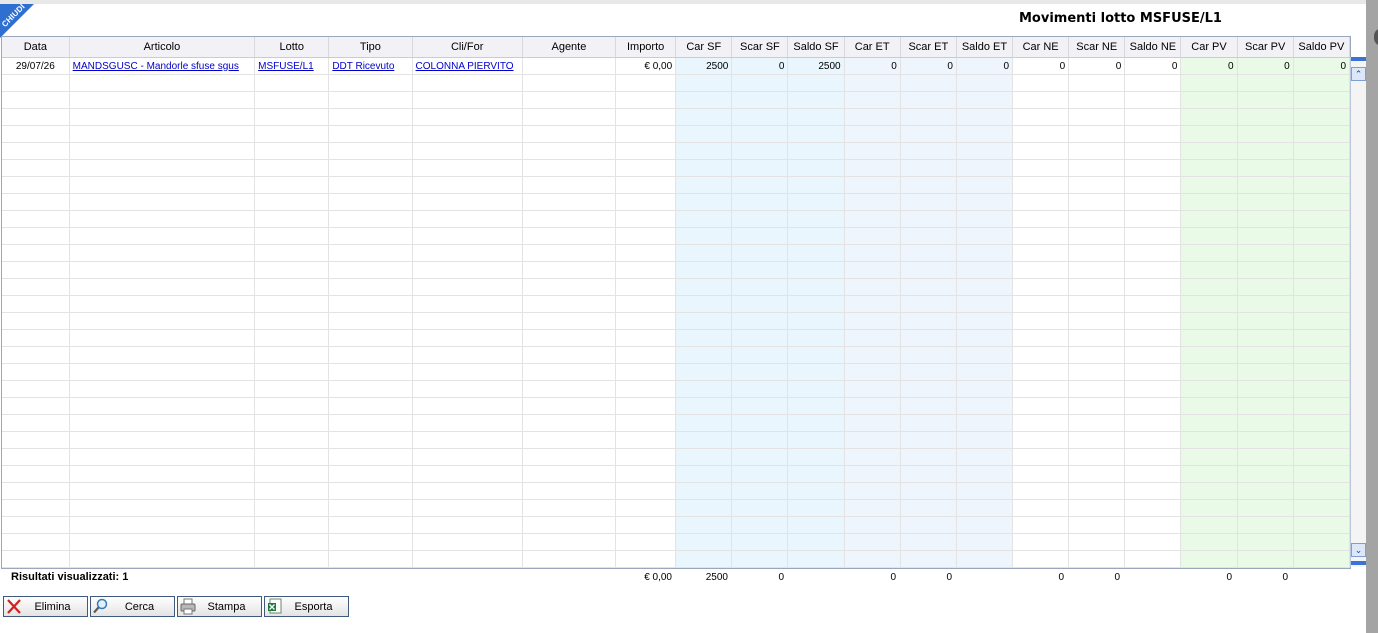 The image size is (1378, 633). I want to click on col-header-importo: Importo, so click(646, 47).